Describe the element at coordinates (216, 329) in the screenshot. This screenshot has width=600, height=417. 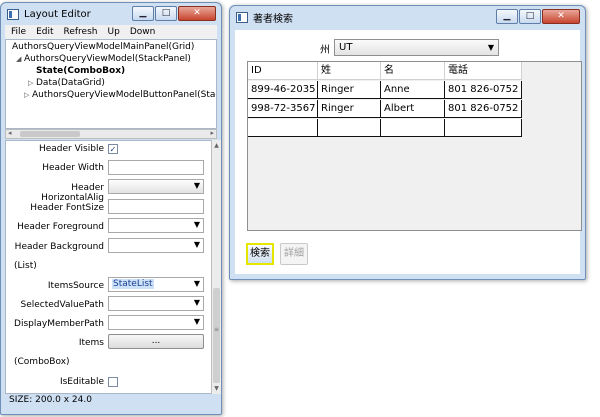
I see `scroll-grip-icon: ≡` at that location.